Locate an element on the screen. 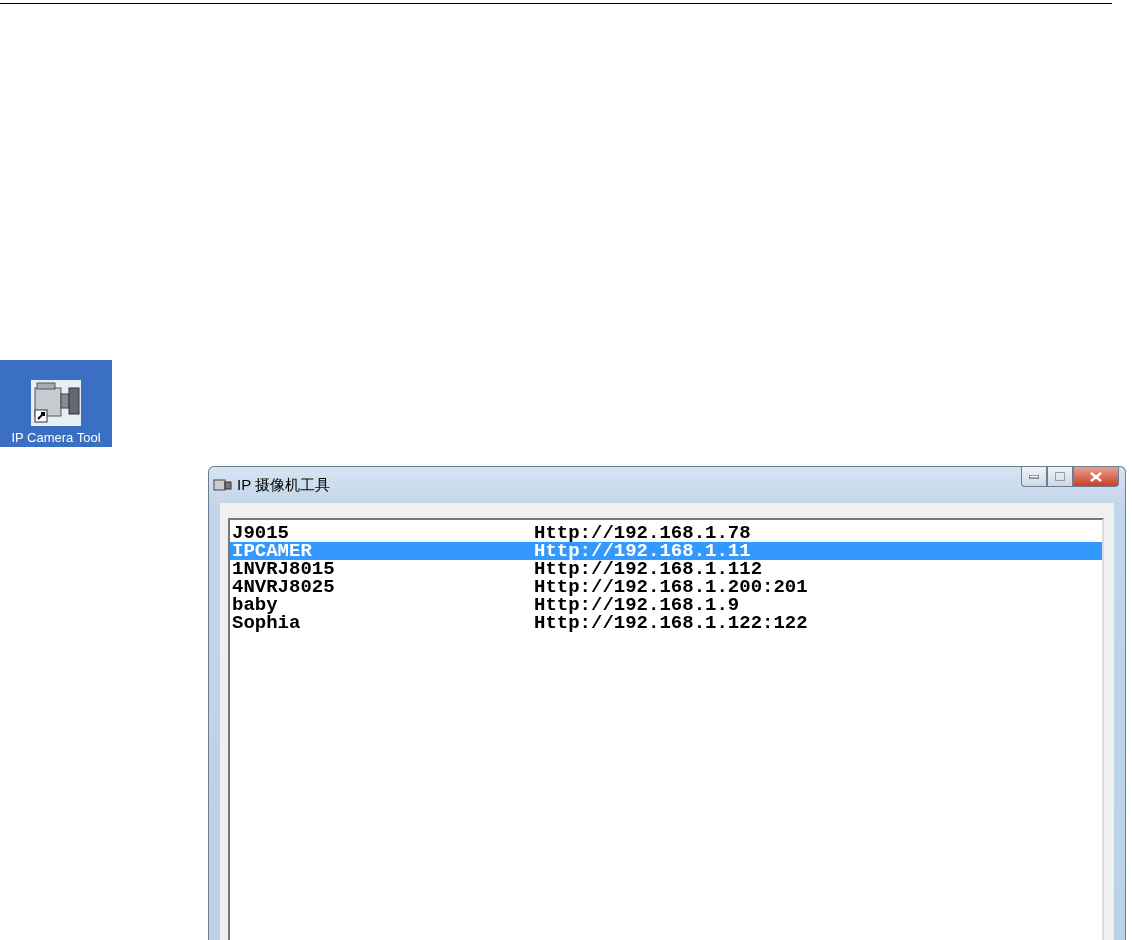 This screenshot has height=940, width=1132. close-button is located at coordinates (1096, 477).